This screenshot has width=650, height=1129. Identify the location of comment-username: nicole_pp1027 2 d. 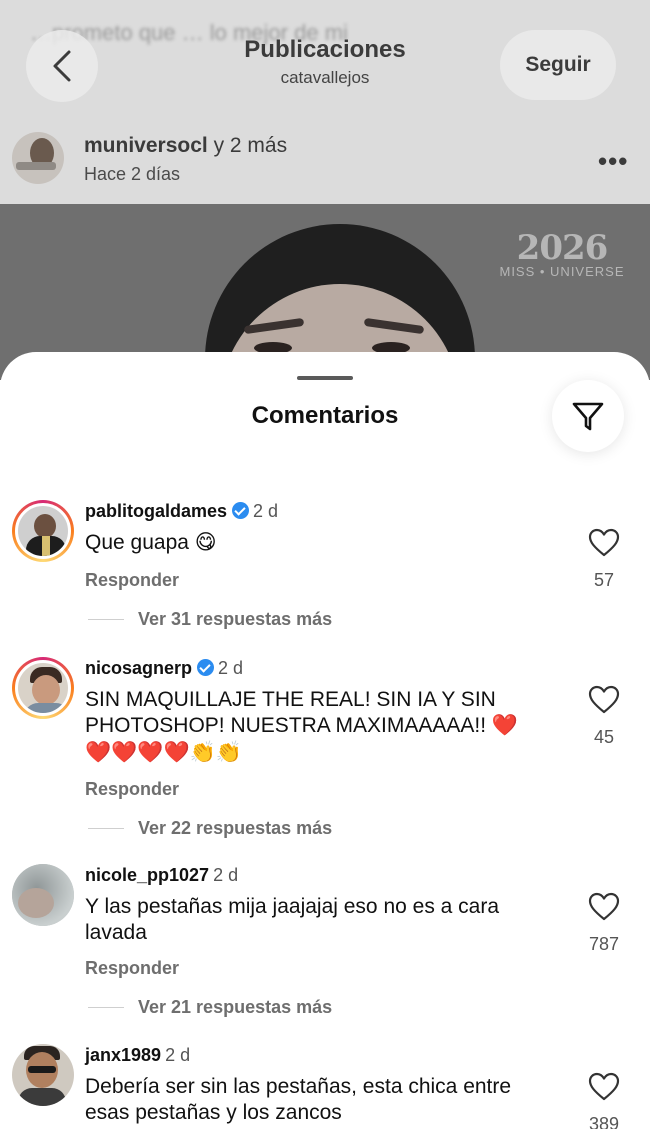
(161, 875).